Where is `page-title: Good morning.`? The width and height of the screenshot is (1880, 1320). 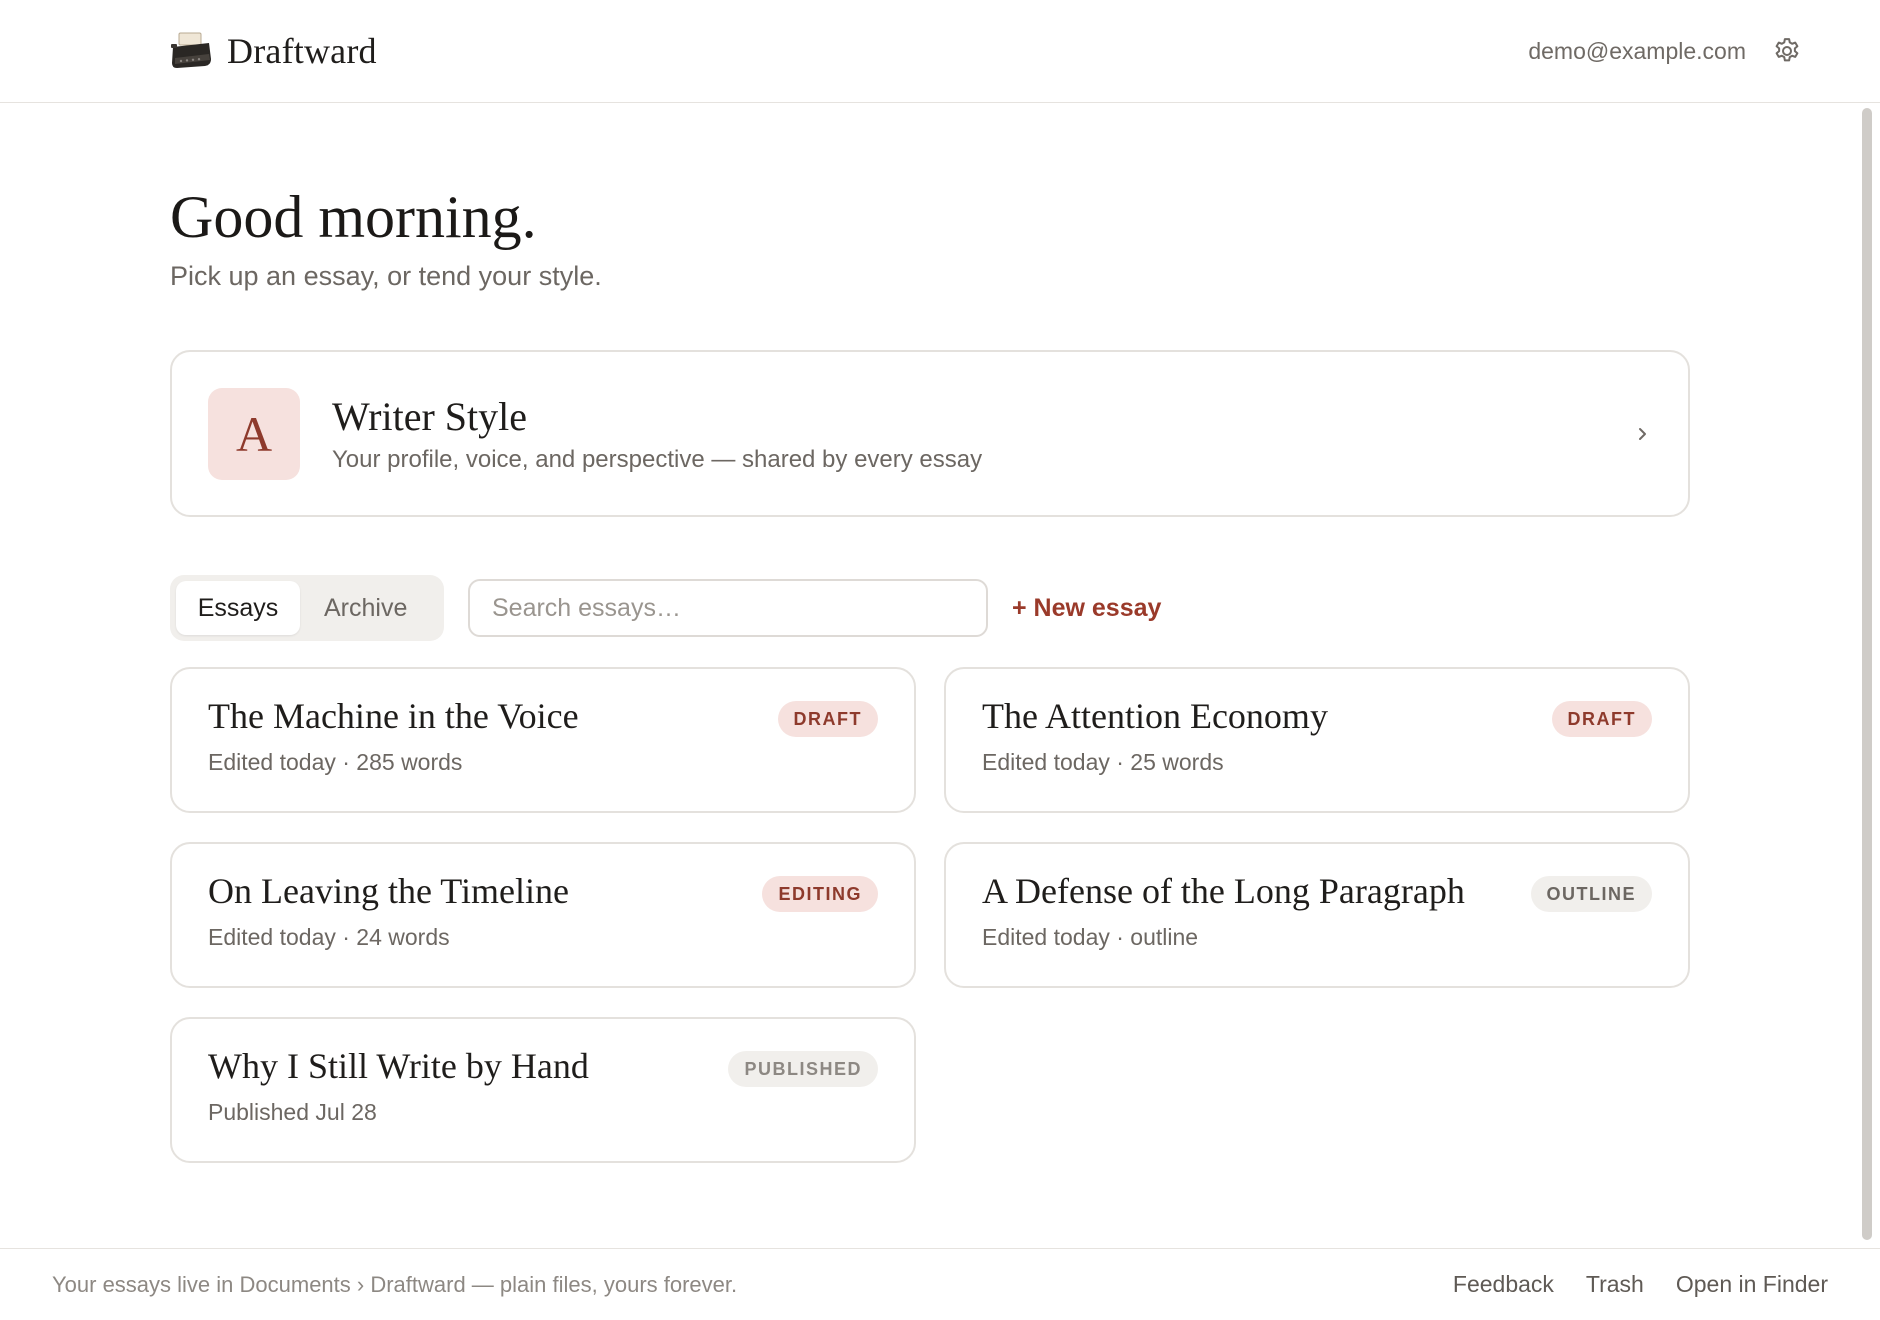
page-title: Good morning. is located at coordinates (353, 217).